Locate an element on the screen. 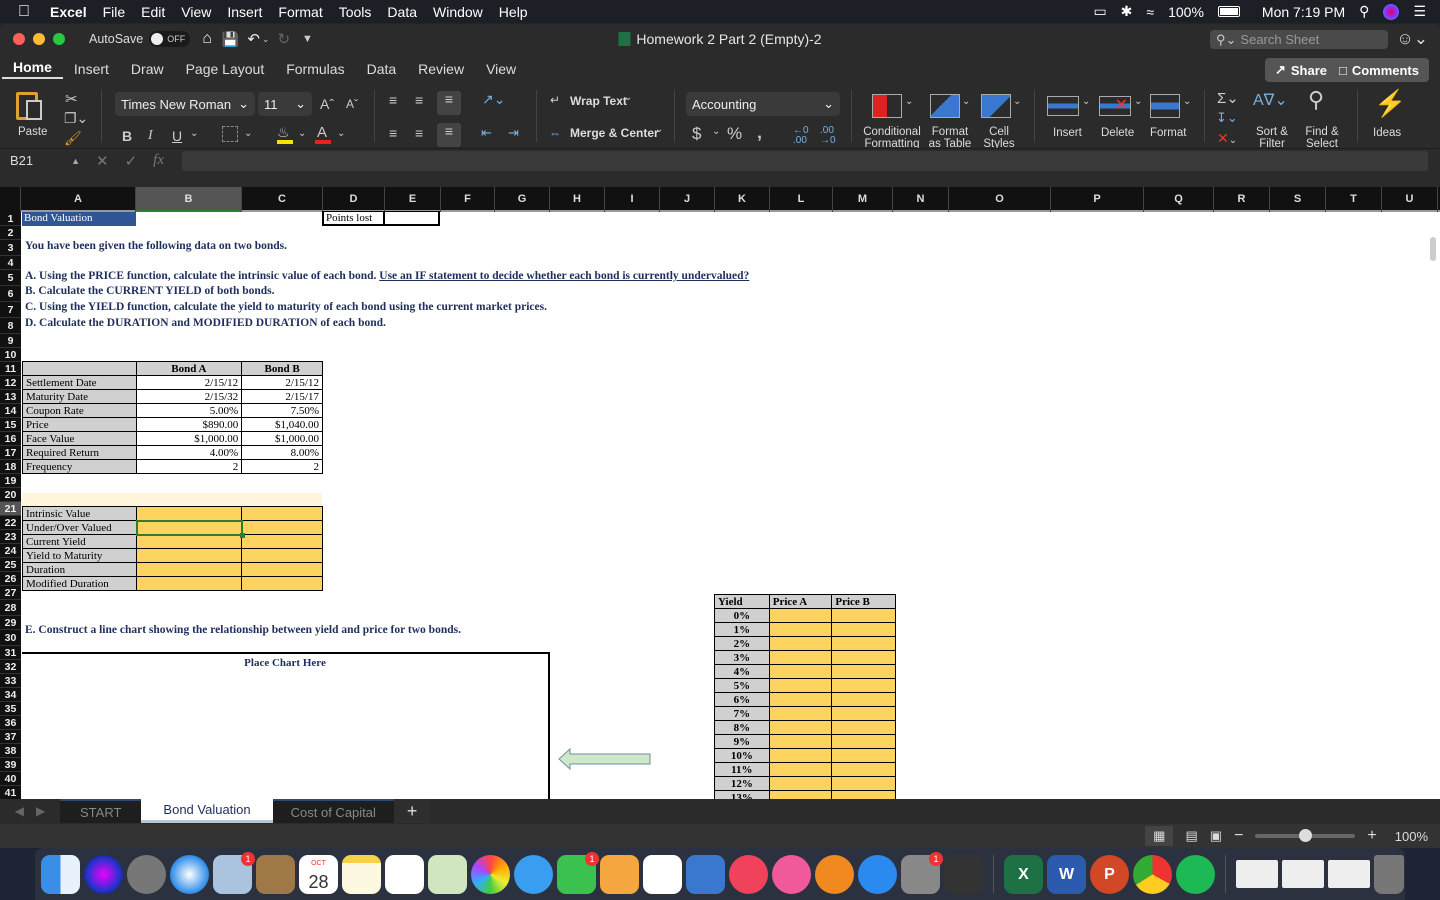 This screenshot has height=900, width=1440. minimize-window-button is located at coordinates (39, 39).